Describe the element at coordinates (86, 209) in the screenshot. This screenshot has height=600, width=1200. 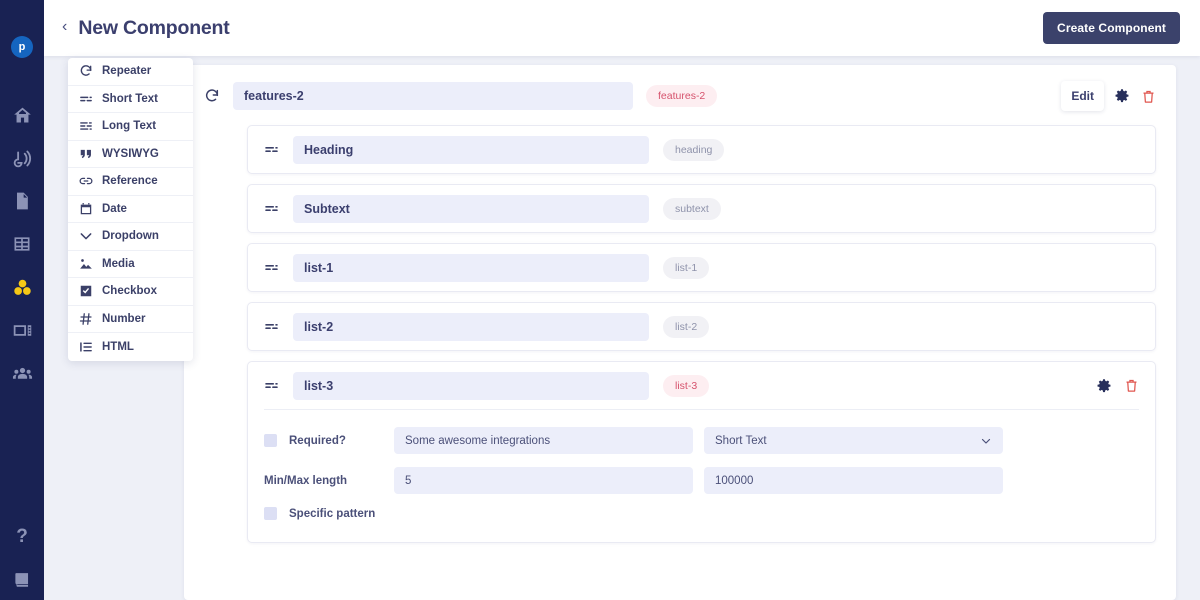
I see `calendar-icon` at that location.